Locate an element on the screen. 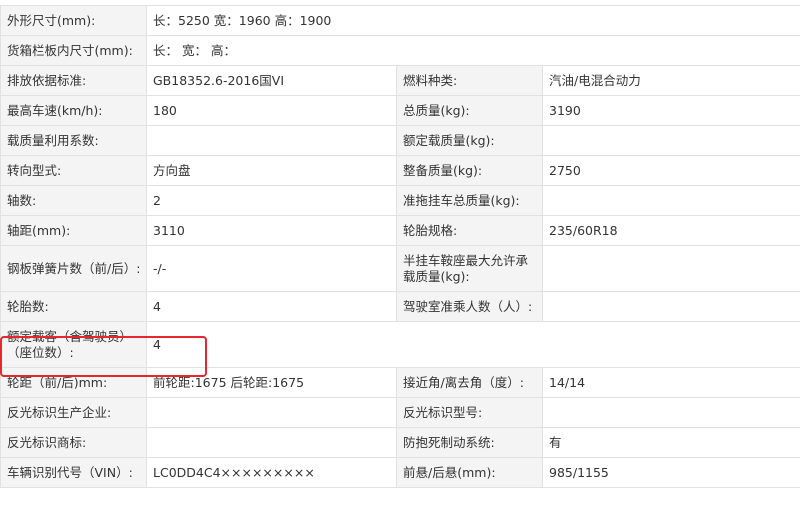 The width and height of the screenshot is (800, 508). value-trailer-mass is located at coordinates (671, 200).